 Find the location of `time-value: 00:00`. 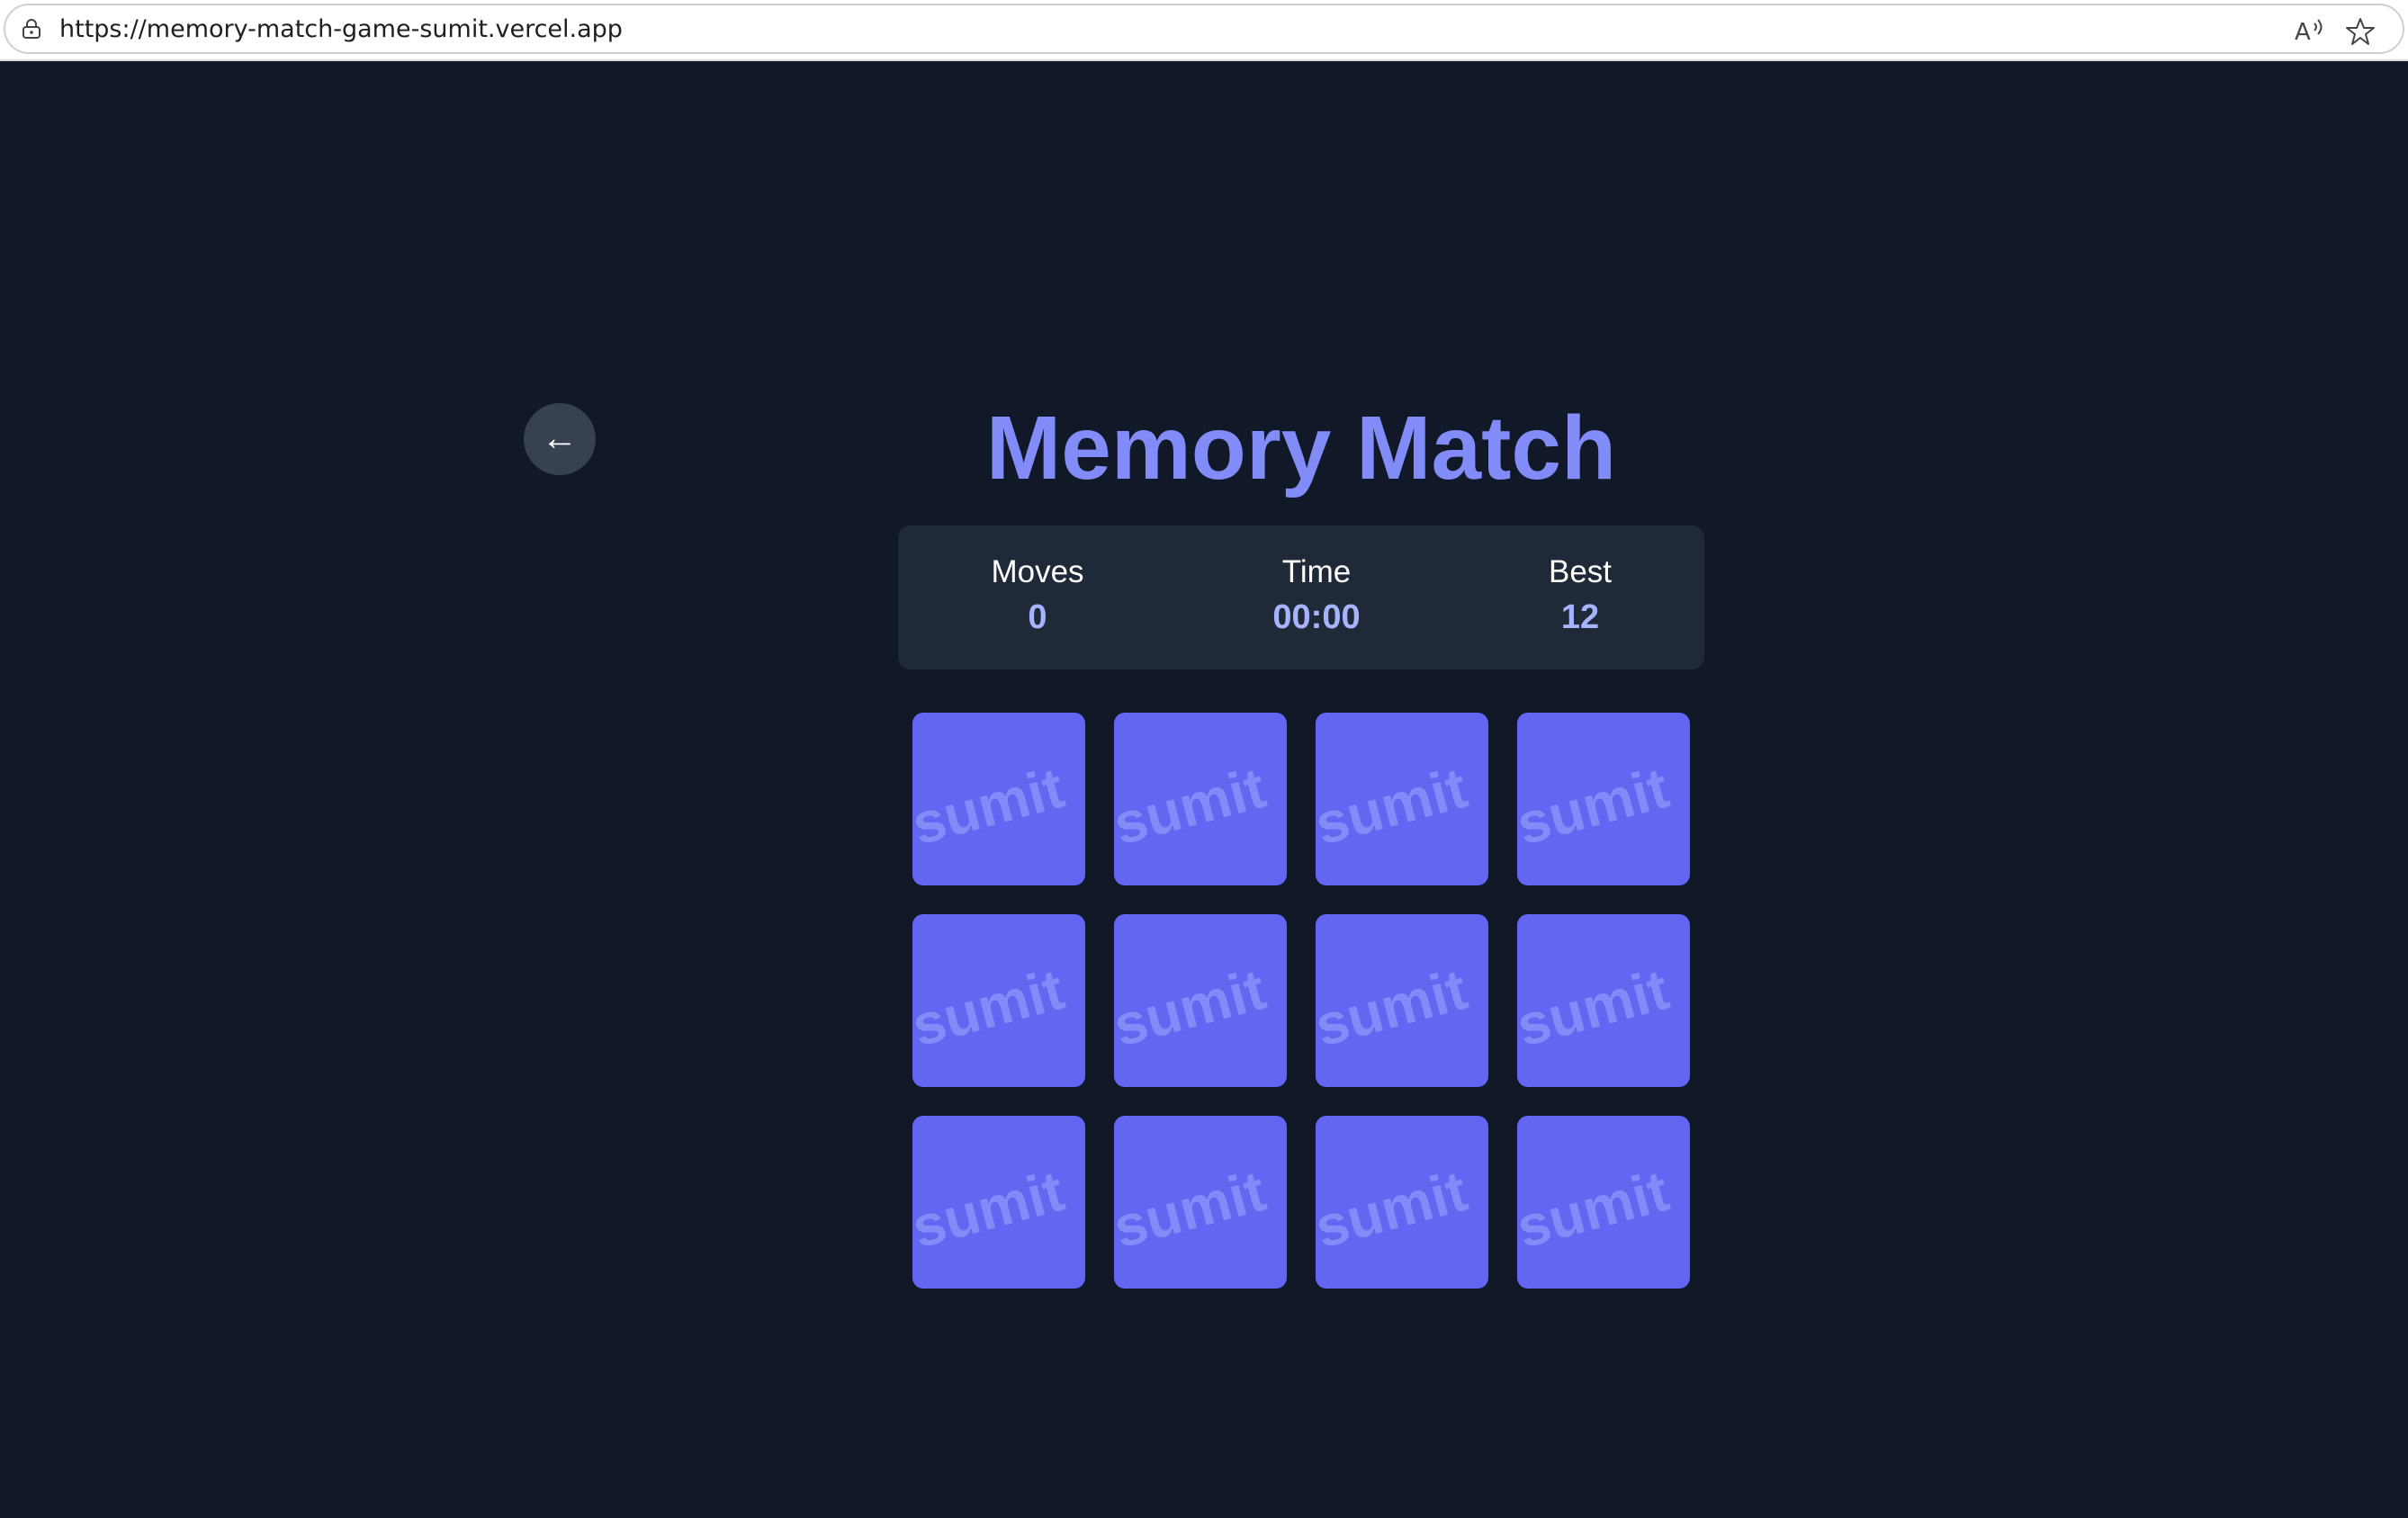

time-value: 00:00 is located at coordinates (1316, 617).